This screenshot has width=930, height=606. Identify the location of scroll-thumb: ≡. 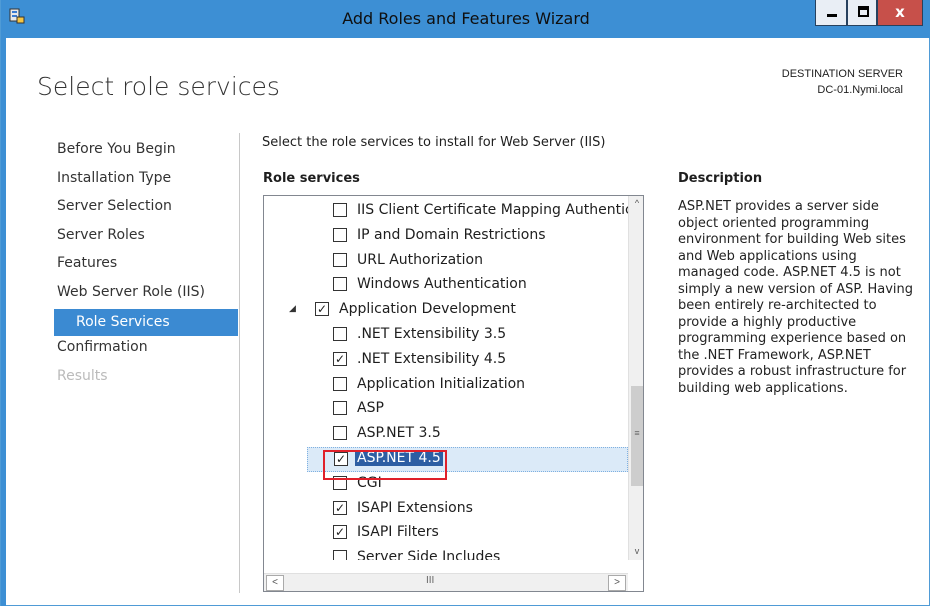
(637, 436).